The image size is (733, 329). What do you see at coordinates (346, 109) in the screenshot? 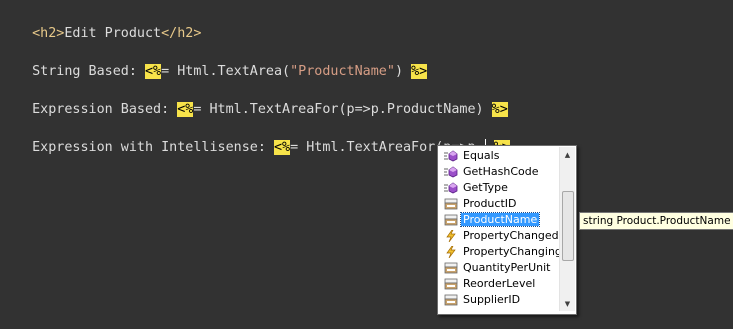
I see `textareafor-call: Html.TextAreaFor(p=>p.ProductName)` at bounding box center [346, 109].